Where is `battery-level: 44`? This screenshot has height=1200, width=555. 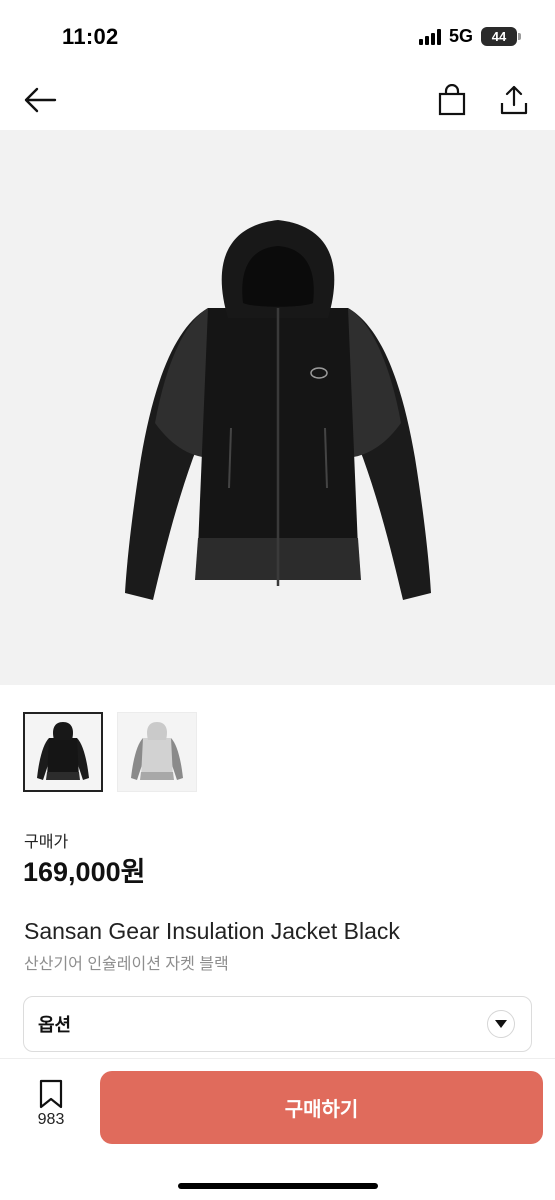
battery-level: 44 is located at coordinates (499, 36).